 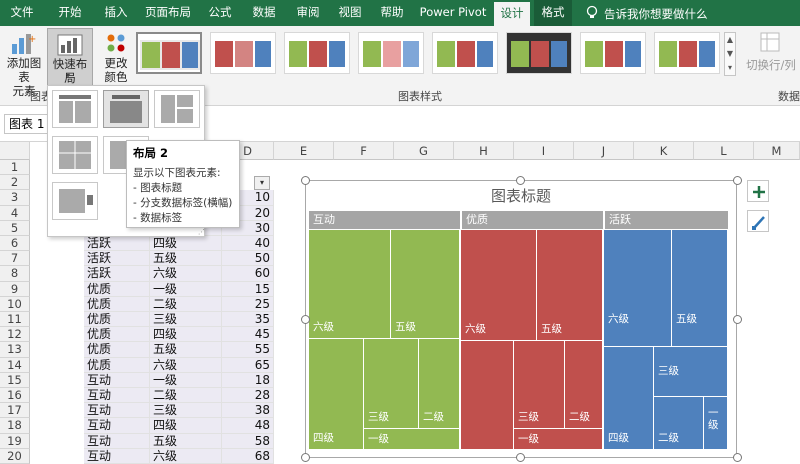 I want to click on row-header: 8, so click(x=15, y=274).